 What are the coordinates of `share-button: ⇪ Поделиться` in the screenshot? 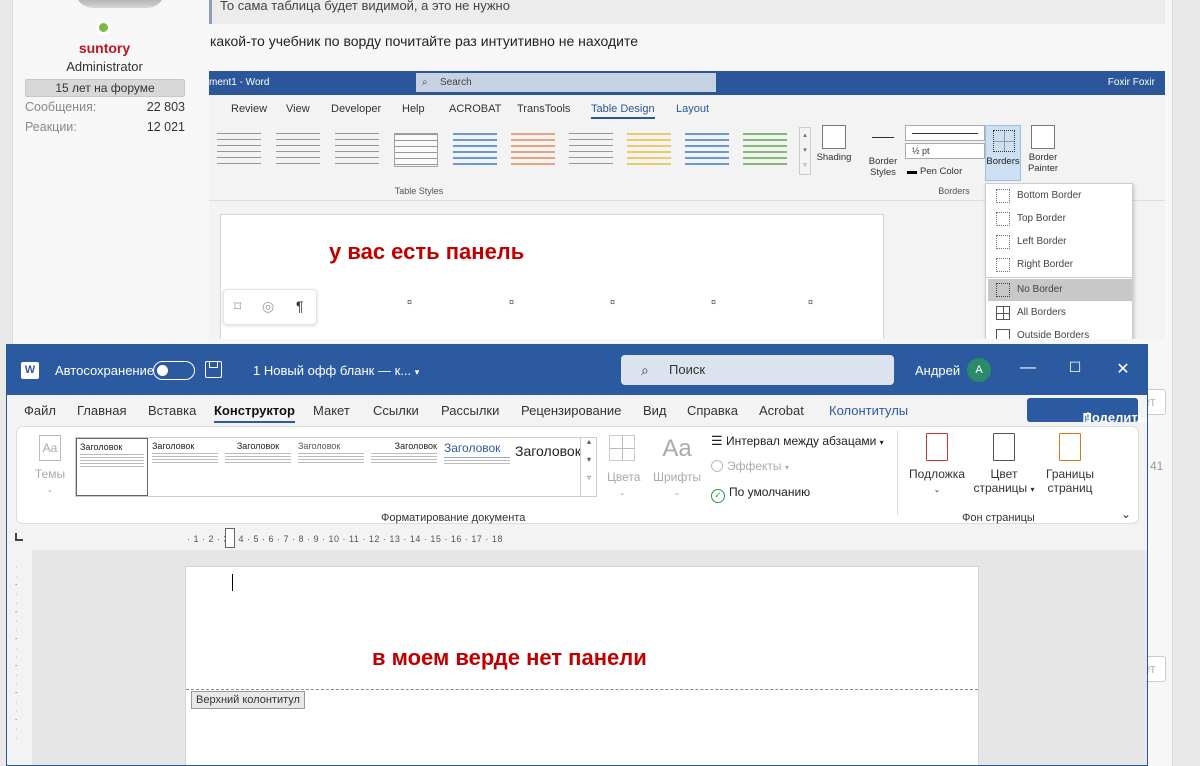 It's located at (1087, 411).